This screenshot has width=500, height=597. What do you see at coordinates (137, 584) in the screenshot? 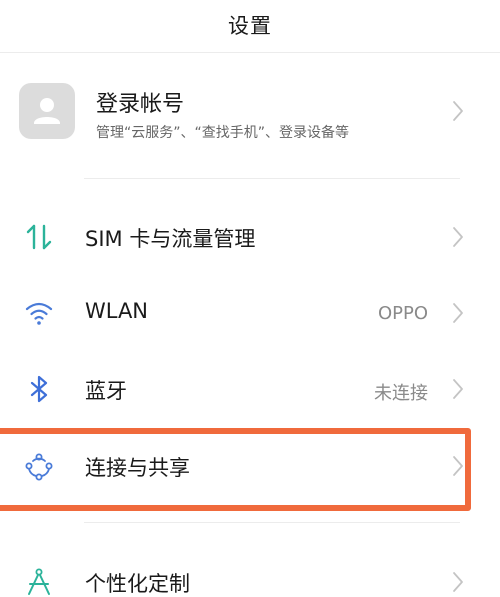
I see `setting-label-personalize: 个性化定制` at bounding box center [137, 584].